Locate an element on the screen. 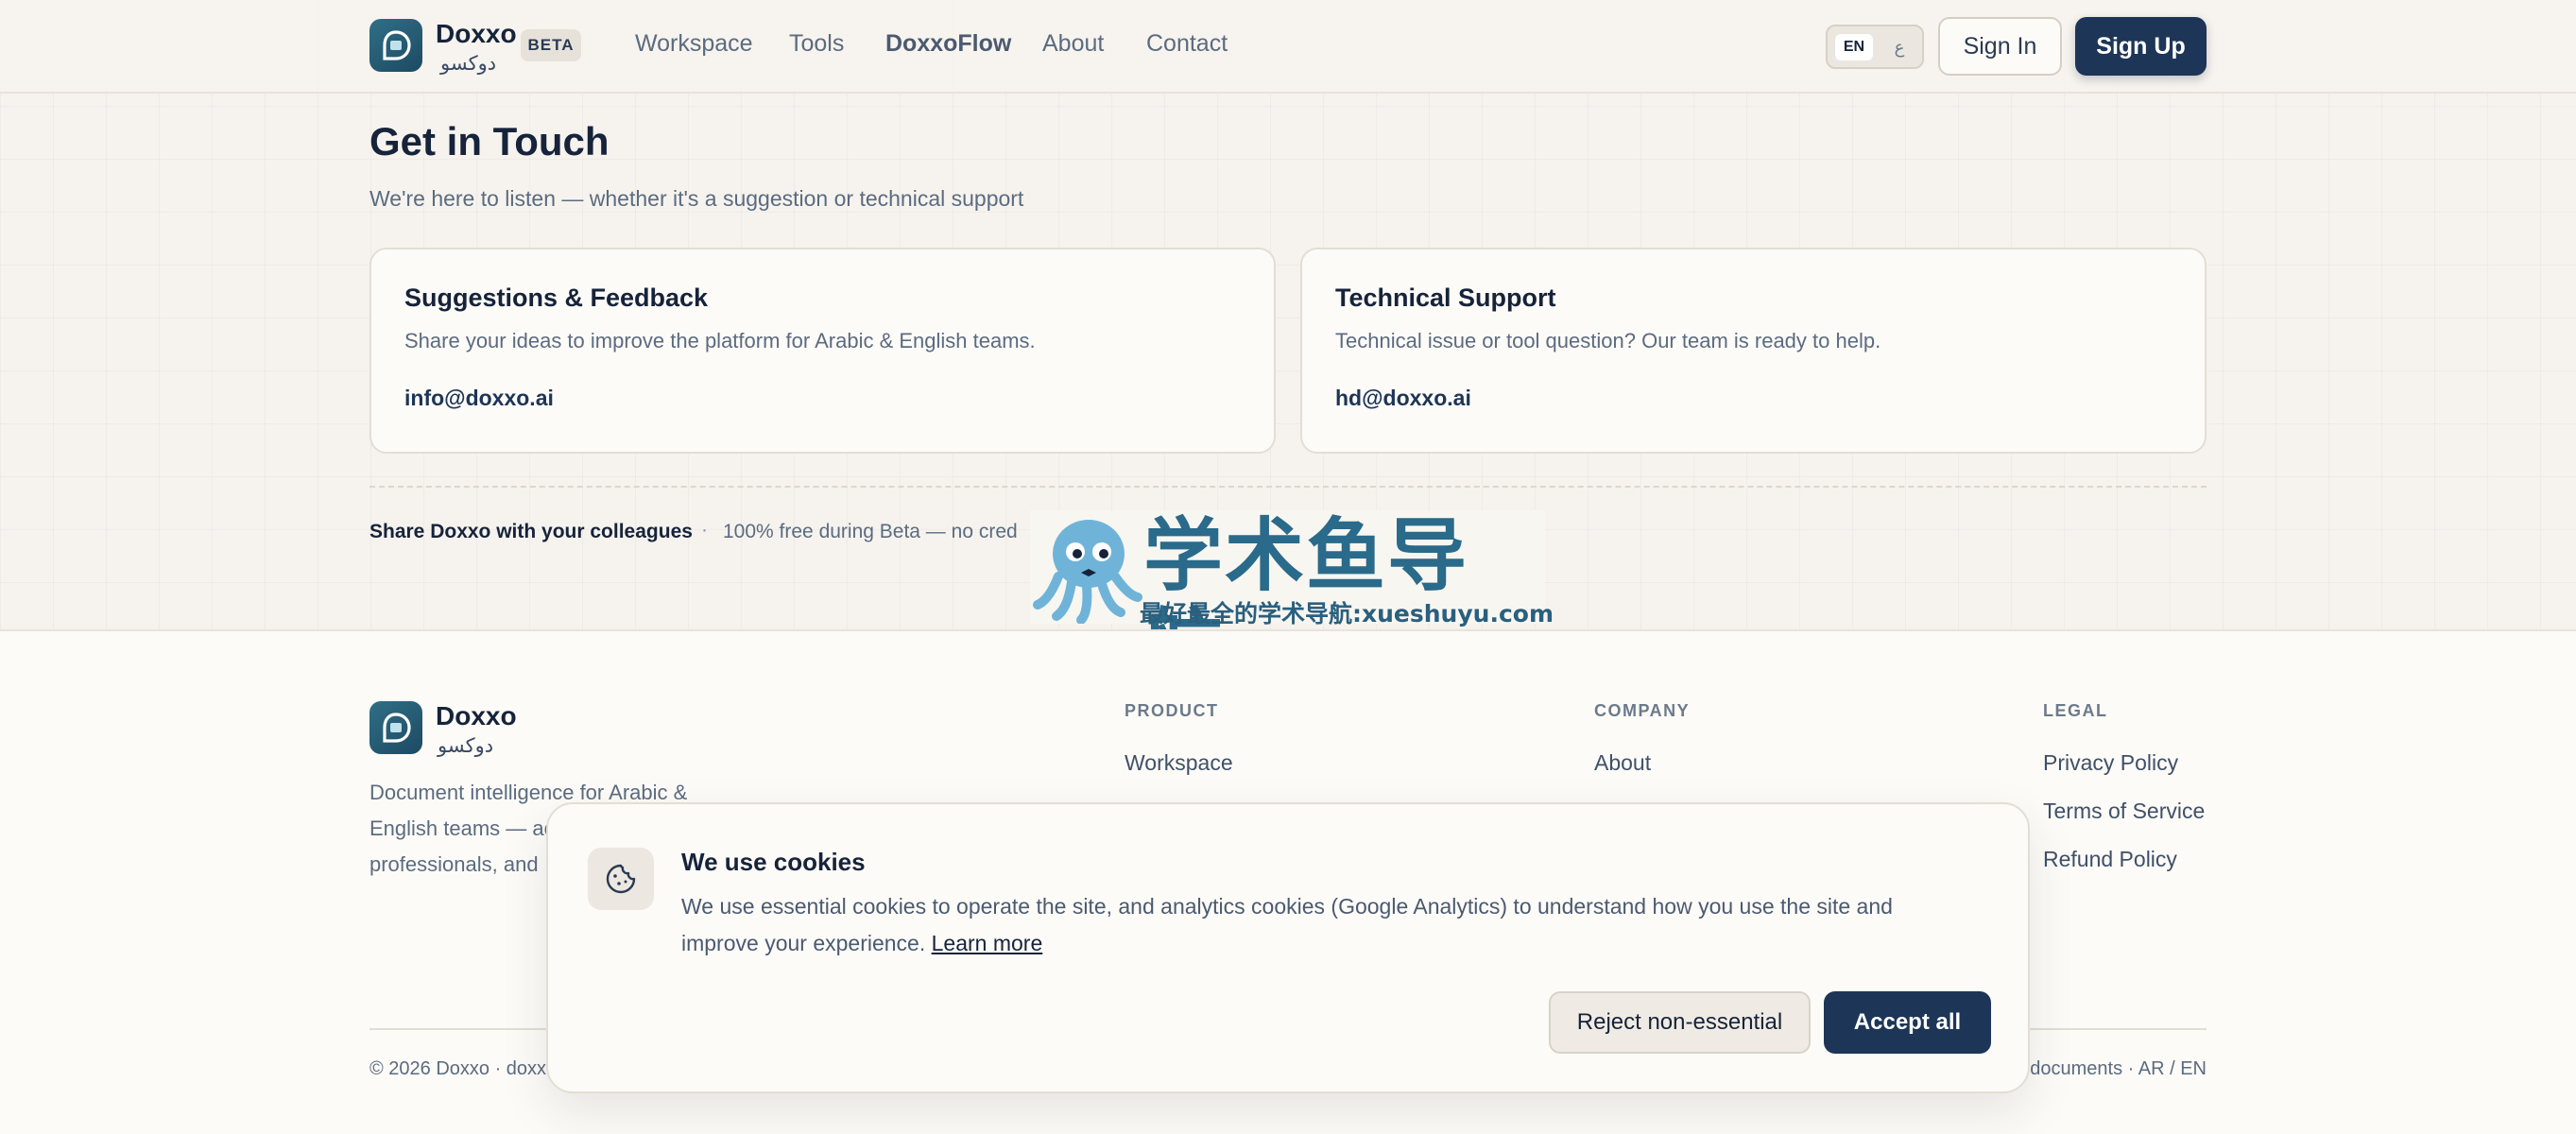 Image resolution: width=2576 pixels, height=1134 pixels. cookie-icon is located at coordinates (621, 879).